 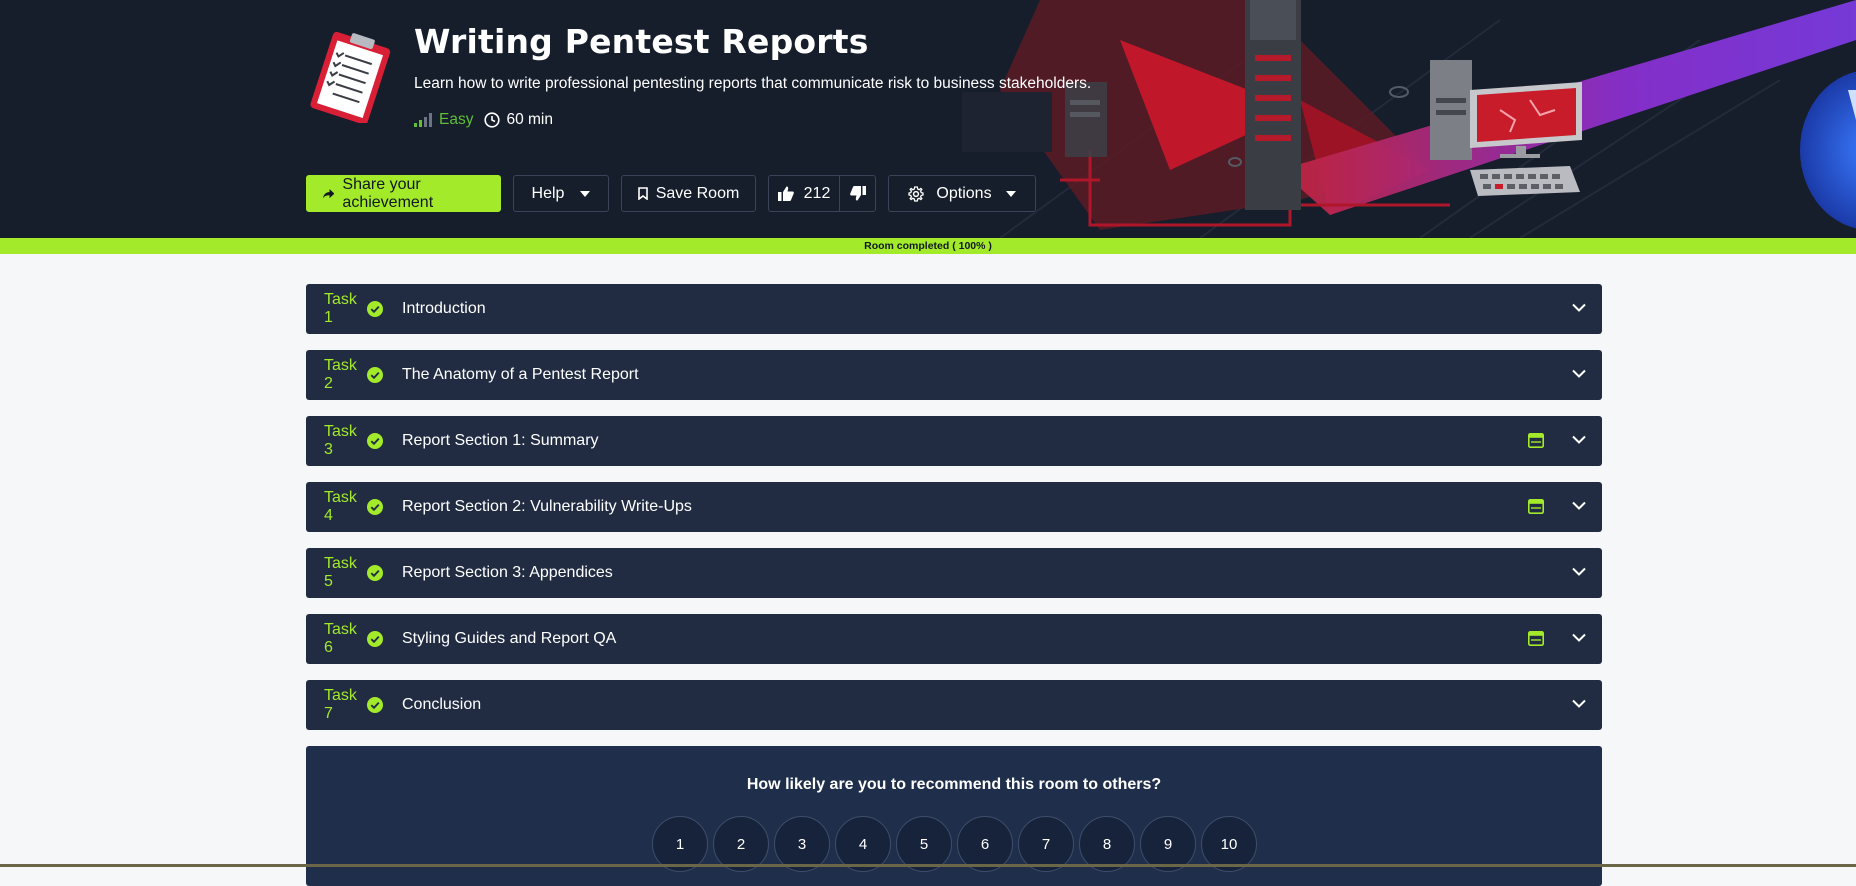 I want to click on progress-label: Room completed ( 100% ), so click(x=928, y=246).